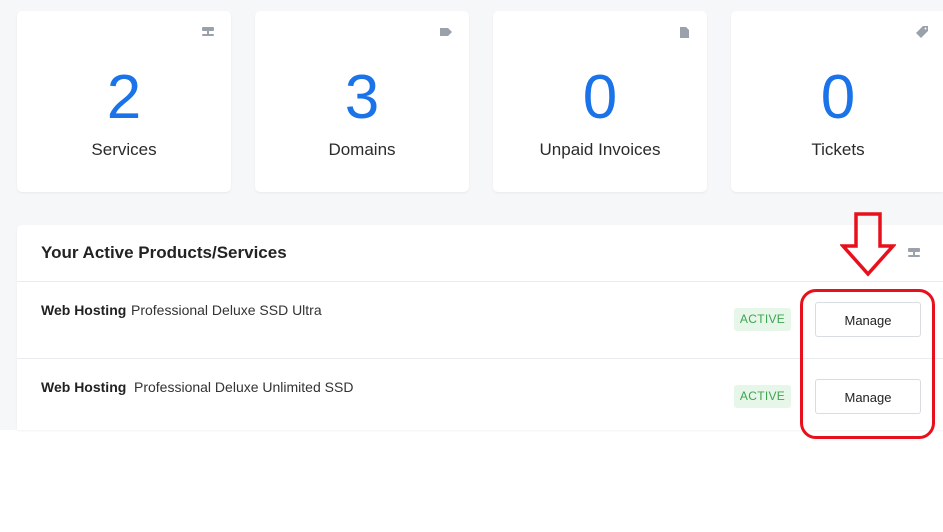 The image size is (943, 532). I want to click on stat-card-invoices: 0 Unpaid Invoices, so click(600, 101).